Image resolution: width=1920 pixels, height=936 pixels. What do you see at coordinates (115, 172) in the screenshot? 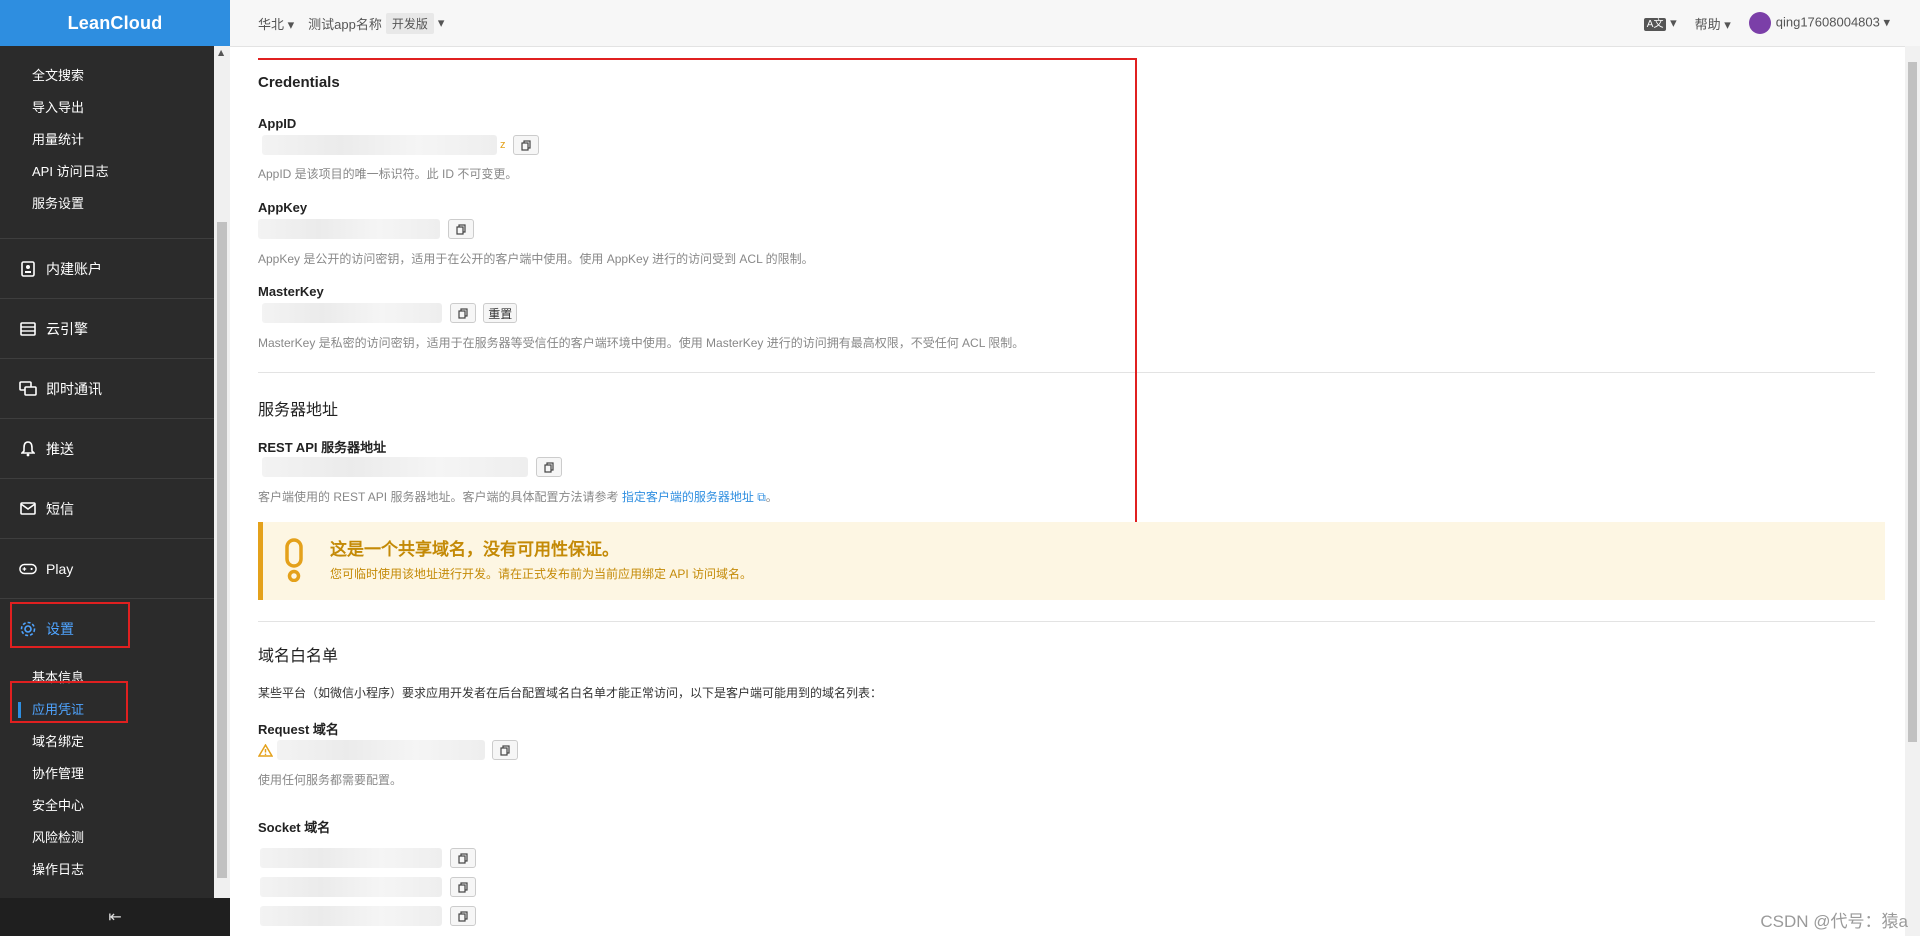
I see `sidebar-item-api-log: API 访问日志` at bounding box center [115, 172].